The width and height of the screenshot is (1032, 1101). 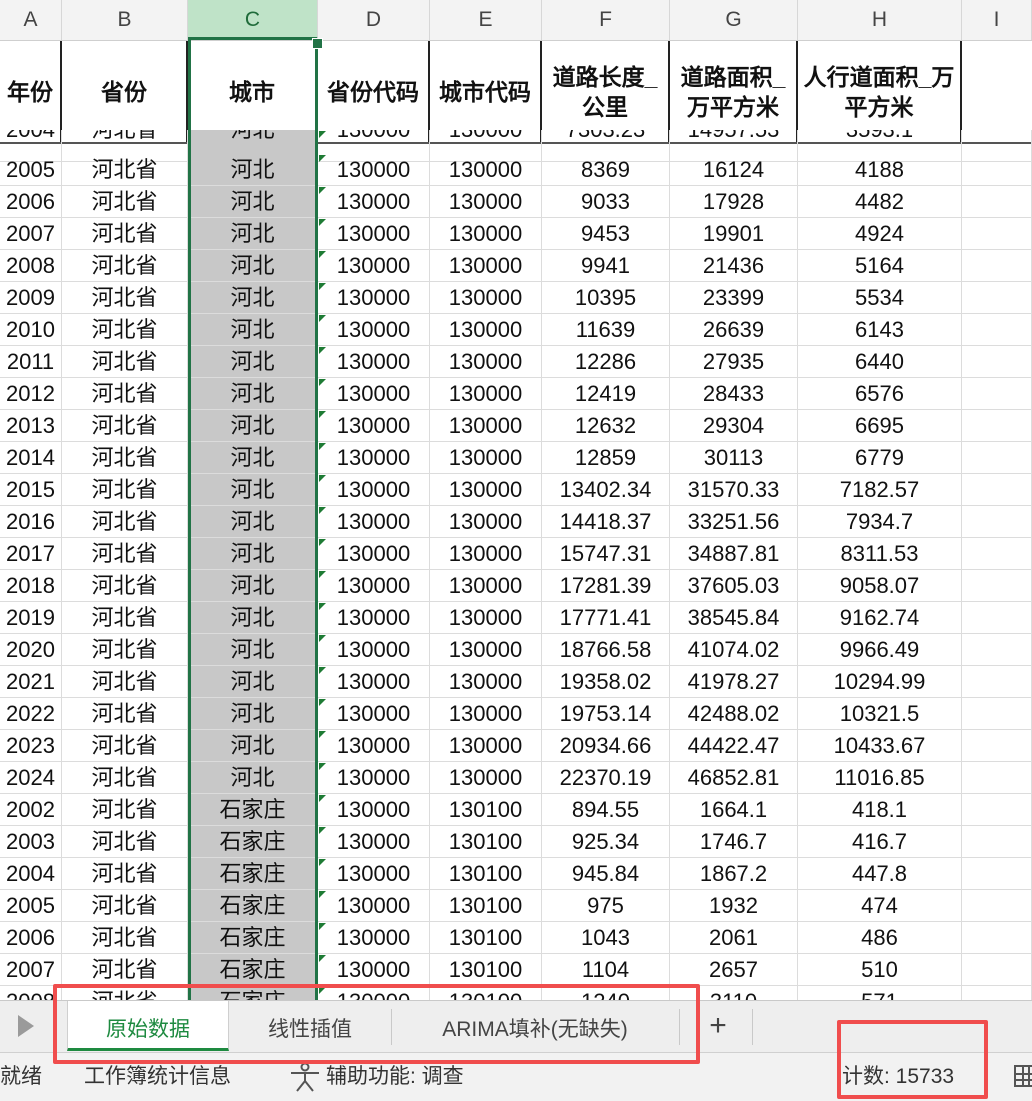 I want to click on table-cell: 2009, so click(x=31, y=297).